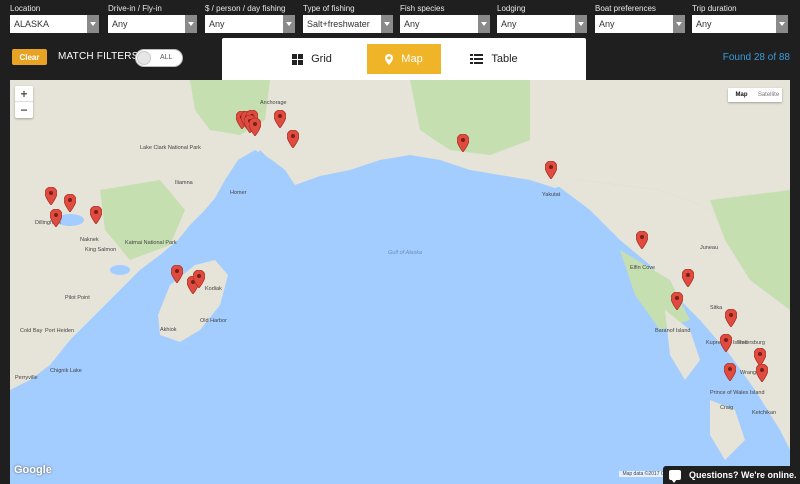 Image resolution: width=800 pixels, height=484 pixels. What do you see at coordinates (245, 8) in the screenshot?
I see `filter-label: $ / person / day fishing` at bounding box center [245, 8].